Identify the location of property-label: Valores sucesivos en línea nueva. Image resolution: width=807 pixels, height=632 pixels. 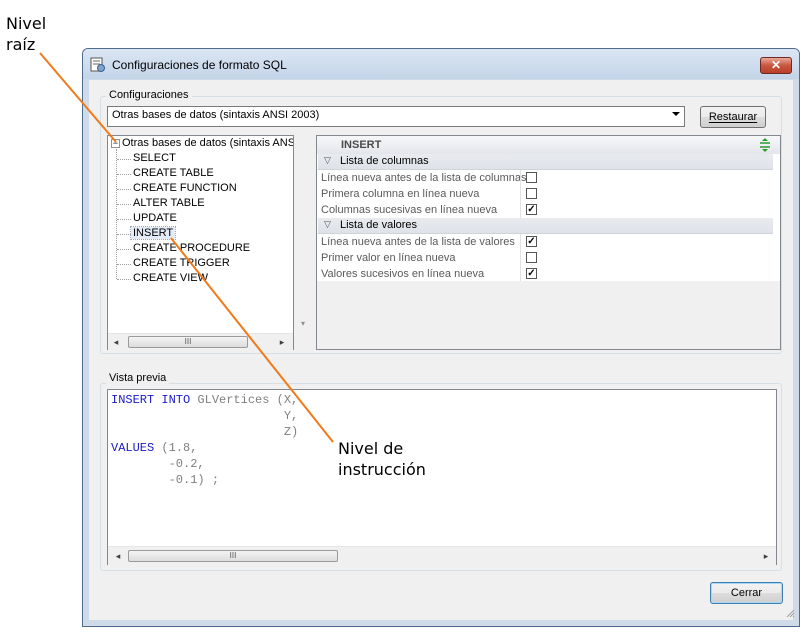
(403, 274).